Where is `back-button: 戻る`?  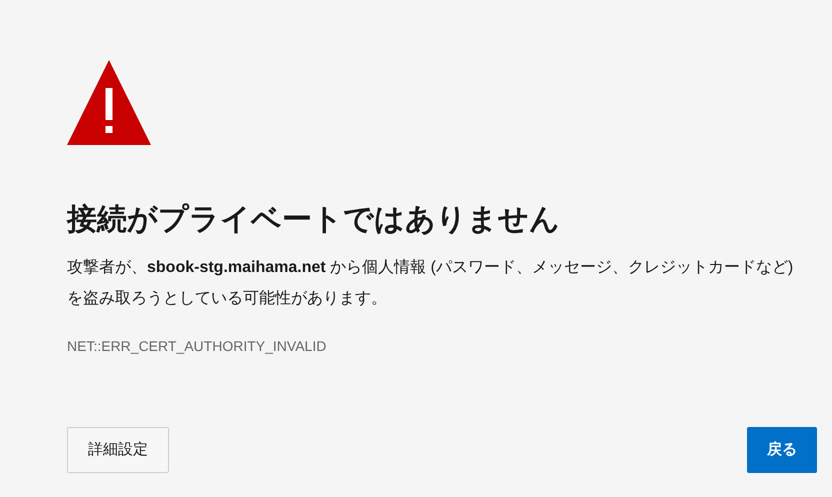 back-button: 戻る is located at coordinates (782, 450).